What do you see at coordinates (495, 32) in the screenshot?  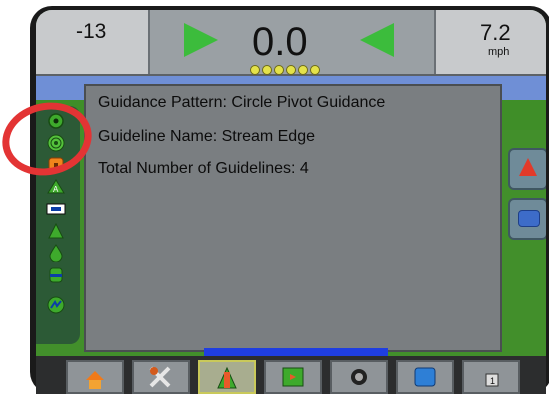 I see `speed-value: 7.2` at bounding box center [495, 32].